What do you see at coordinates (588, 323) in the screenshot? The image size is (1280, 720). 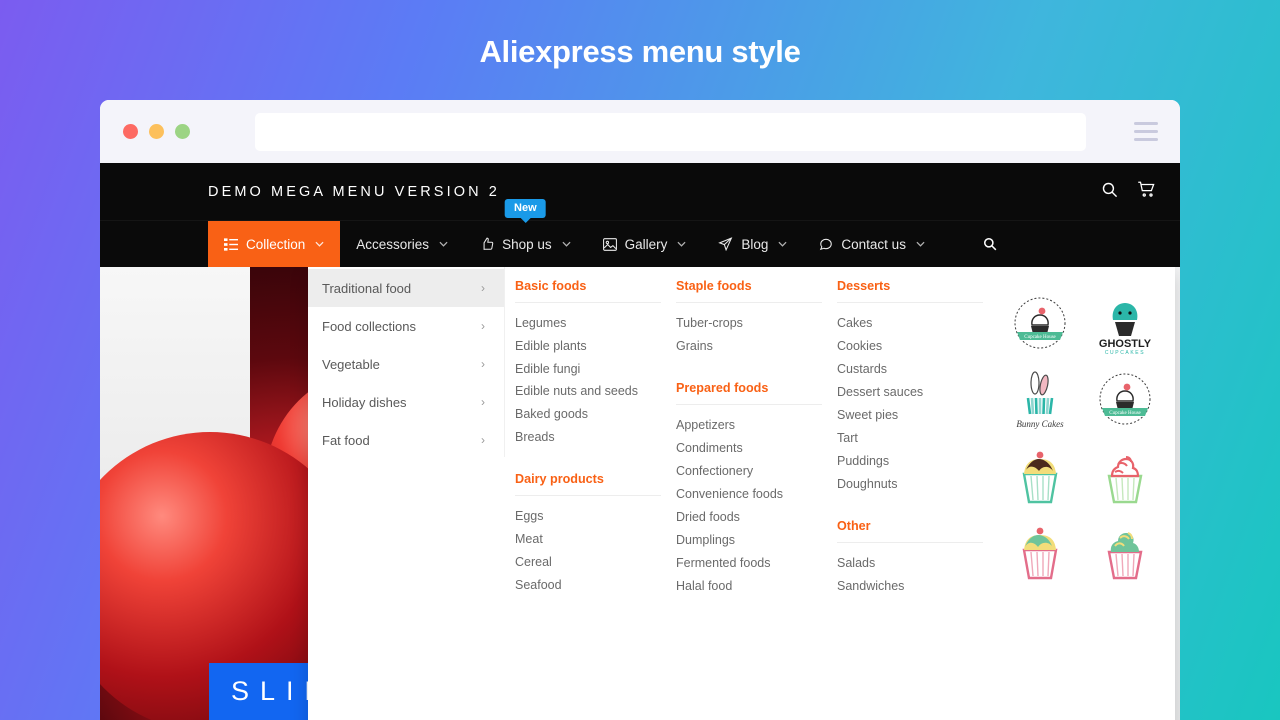 I see `menu-link: Legumes` at bounding box center [588, 323].